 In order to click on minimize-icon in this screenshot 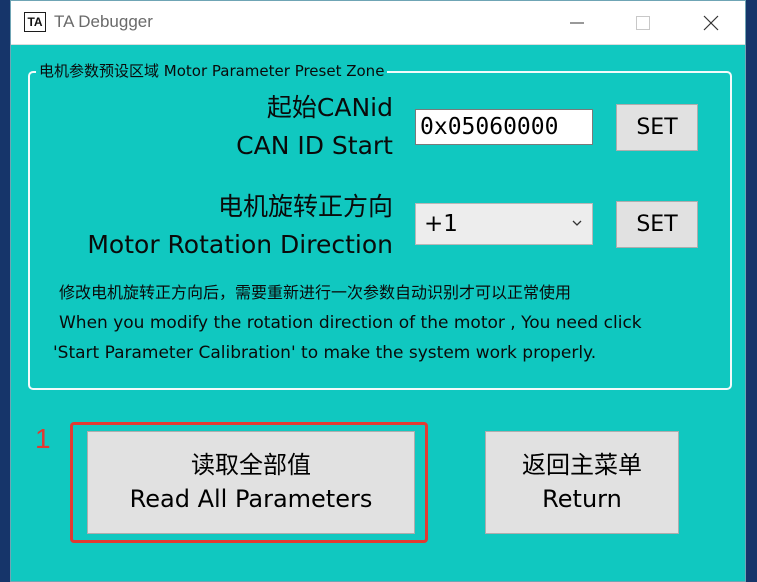, I will do `click(577, 23)`.